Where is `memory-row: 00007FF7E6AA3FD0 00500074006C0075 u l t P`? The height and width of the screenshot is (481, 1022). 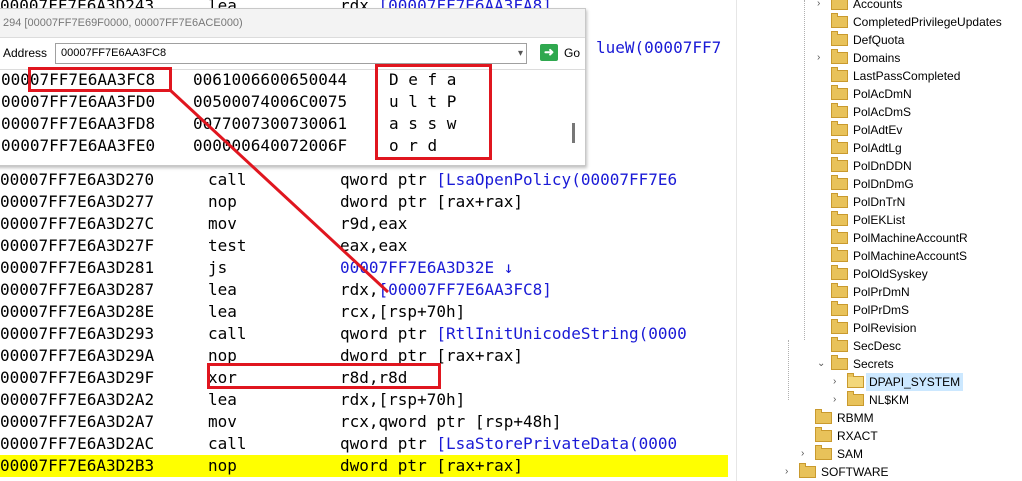 memory-row: 00007FF7E6AA3FD0 00500074006C0075 u l t P is located at coordinates (282, 102).